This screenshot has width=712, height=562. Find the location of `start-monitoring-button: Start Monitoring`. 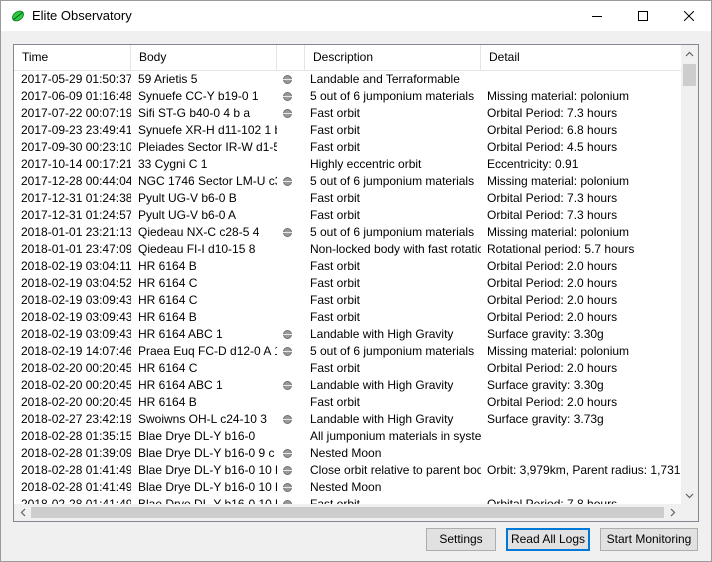

start-monitoring-button: Start Monitoring is located at coordinates (649, 539).